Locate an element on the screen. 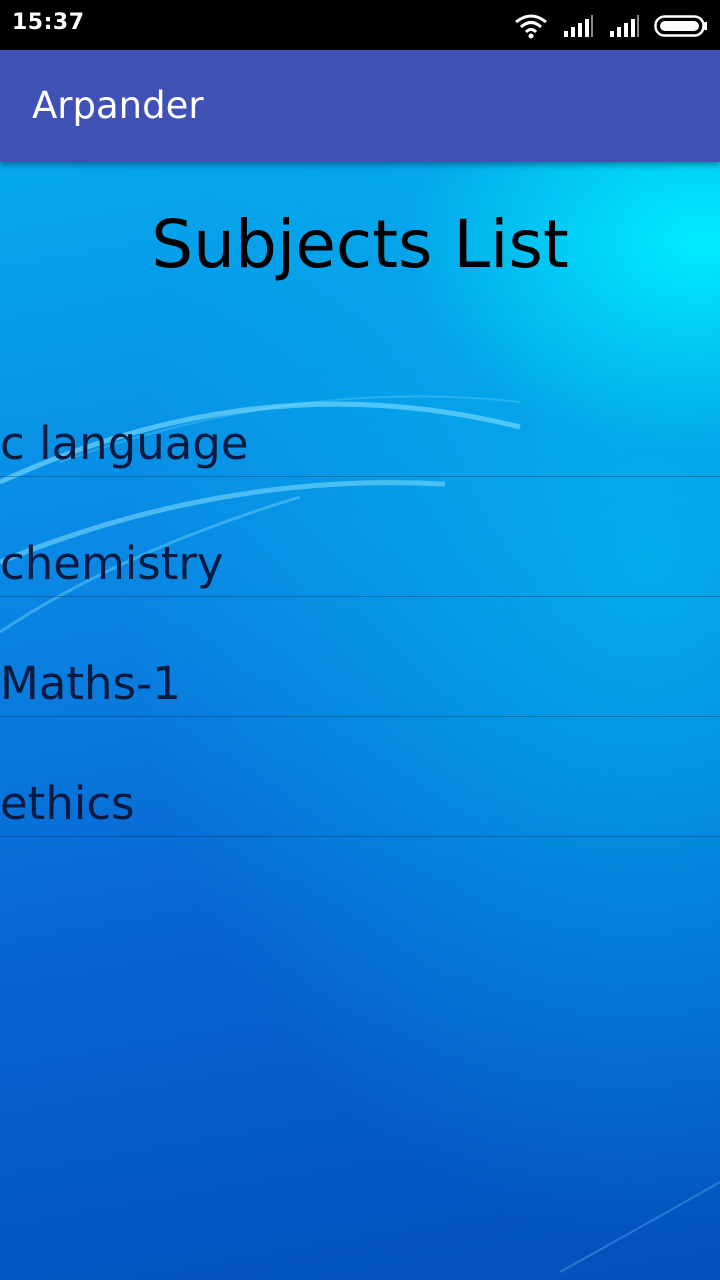 The height and width of the screenshot is (1280, 720). status-icons is located at coordinates (611, 26).